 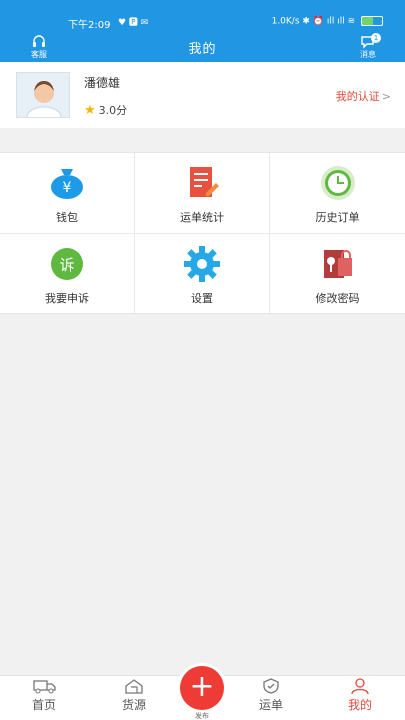 I want to click on status-time: 下午2:09, so click(x=89, y=25).